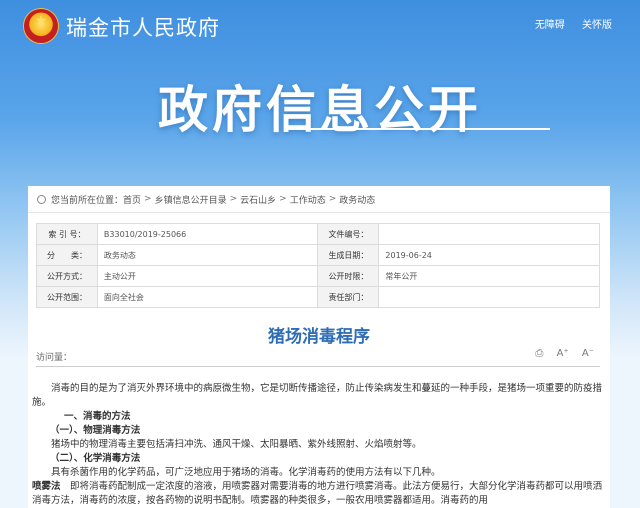  I want to click on breadcrumb-prefix: 您当前所在位置：, so click(87, 200).